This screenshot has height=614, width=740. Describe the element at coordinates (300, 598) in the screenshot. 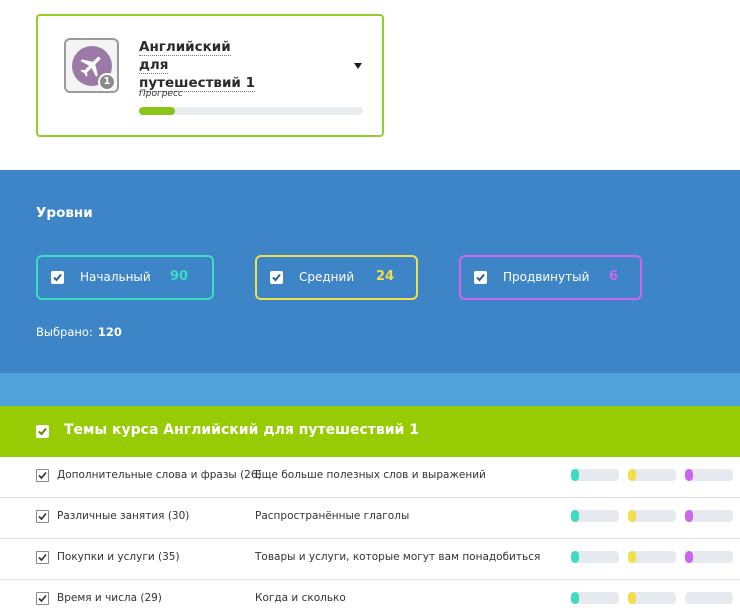

I see `topic-description: Когда и сколько` at that location.